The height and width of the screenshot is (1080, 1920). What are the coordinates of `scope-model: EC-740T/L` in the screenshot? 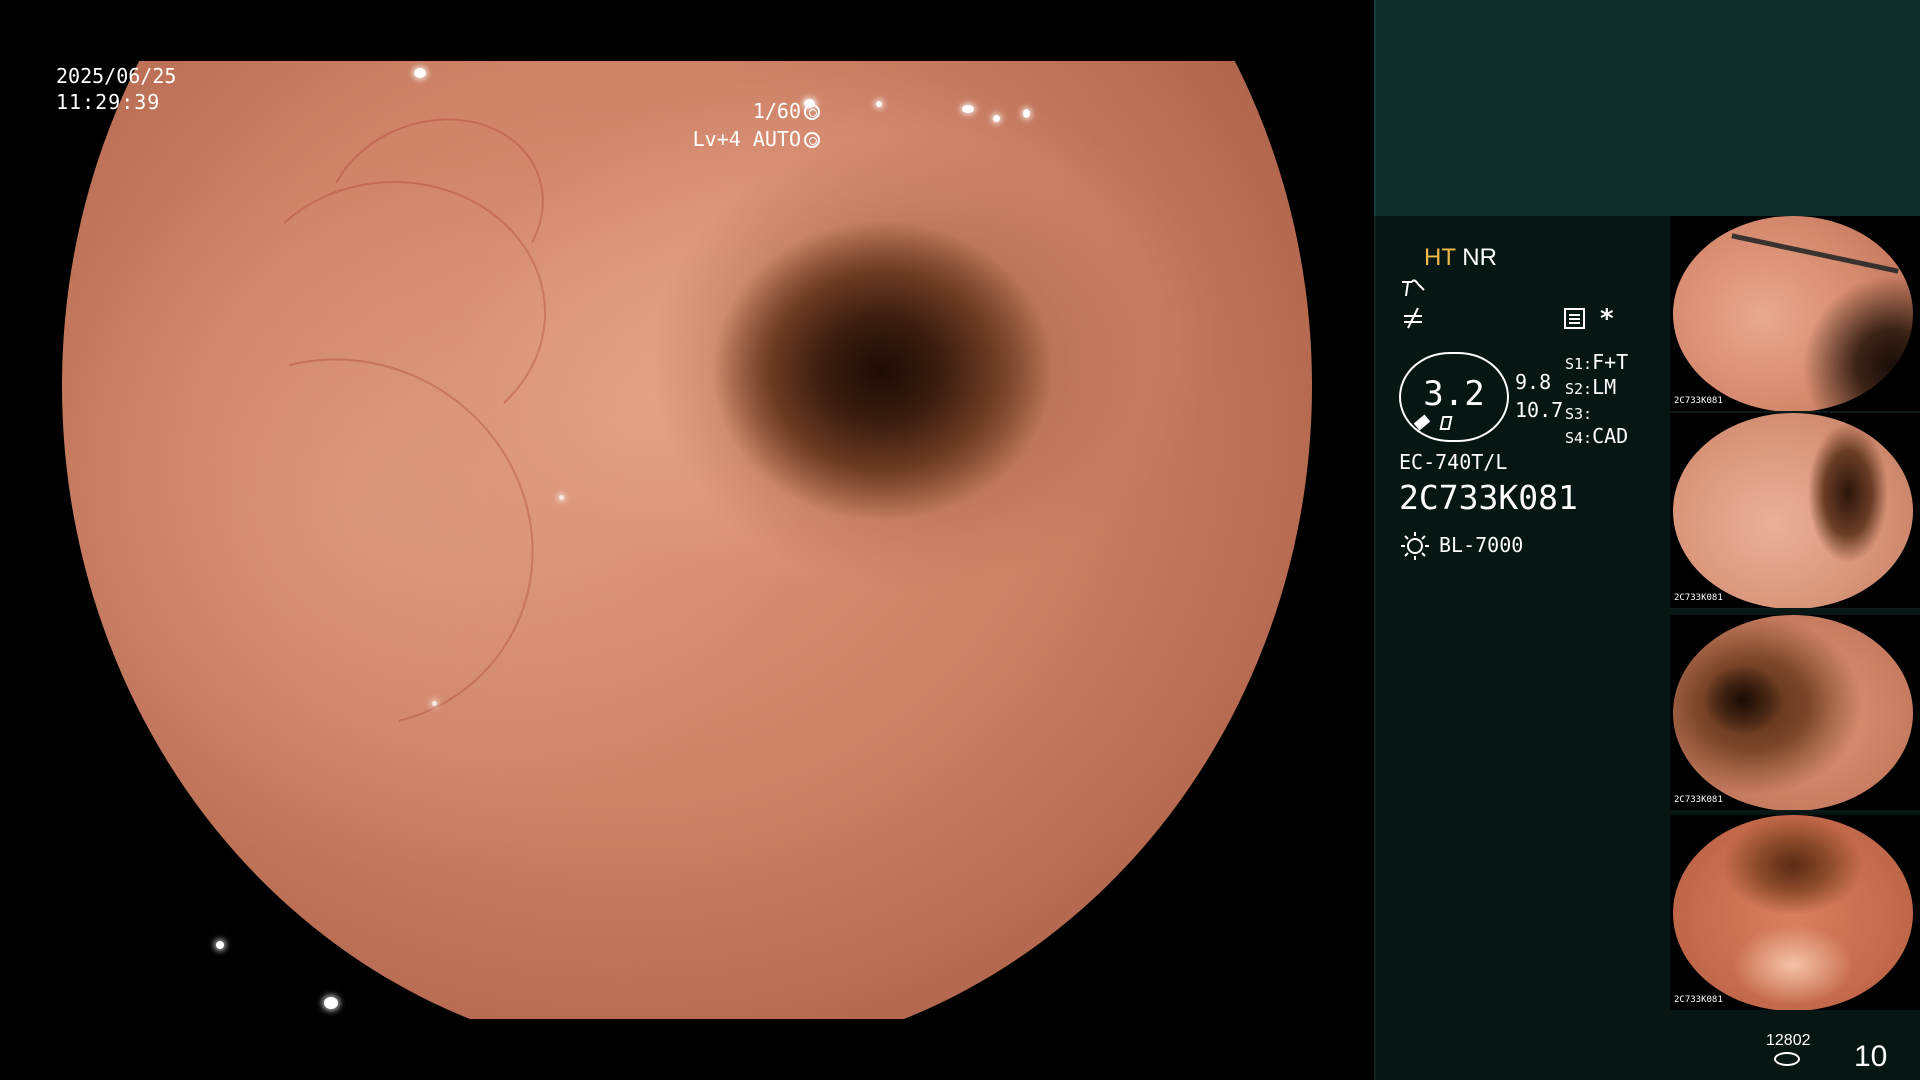 It's located at (1453, 462).